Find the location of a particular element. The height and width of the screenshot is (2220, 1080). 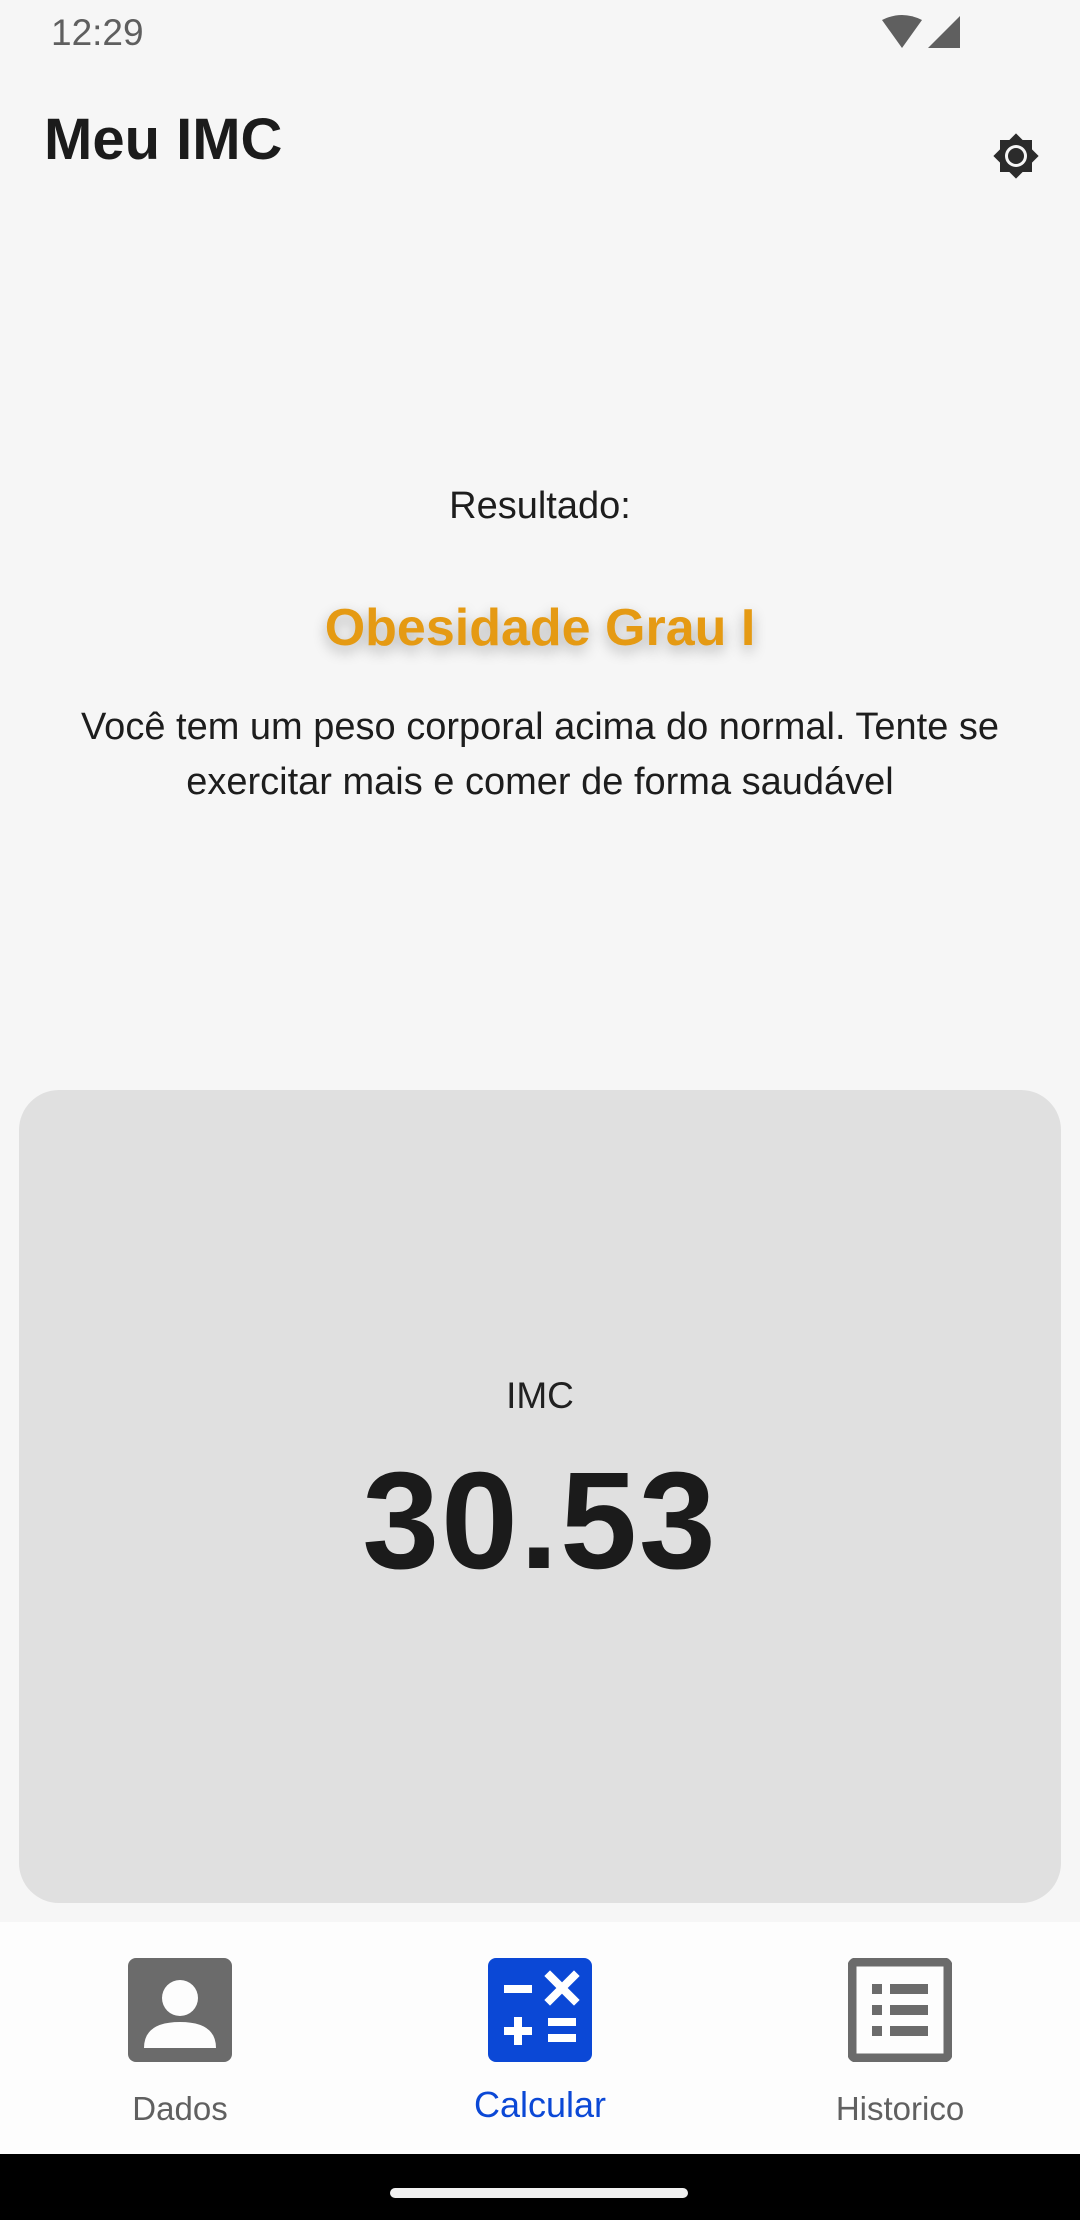

cell-signal-icon is located at coordinates (944, 32).